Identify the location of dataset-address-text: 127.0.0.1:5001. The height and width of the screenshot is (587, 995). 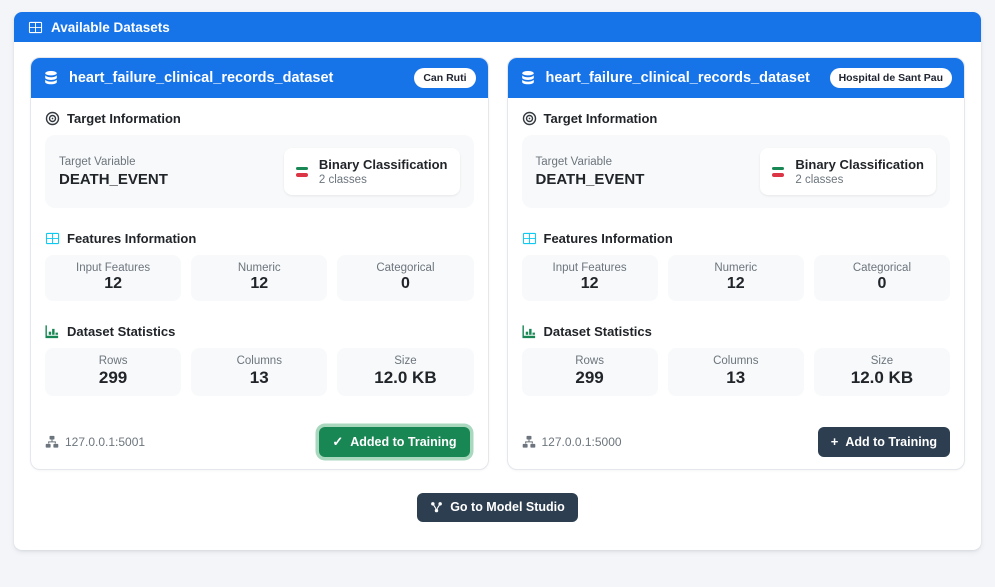
(105, 442).